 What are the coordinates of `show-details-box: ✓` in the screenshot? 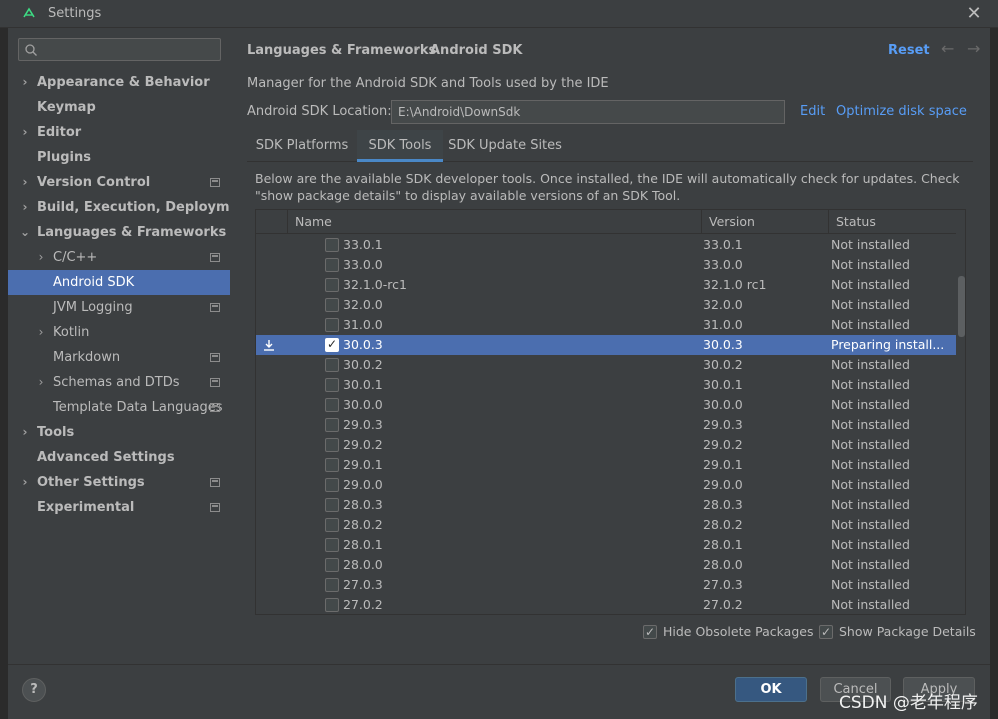 It's located at (826, 632).